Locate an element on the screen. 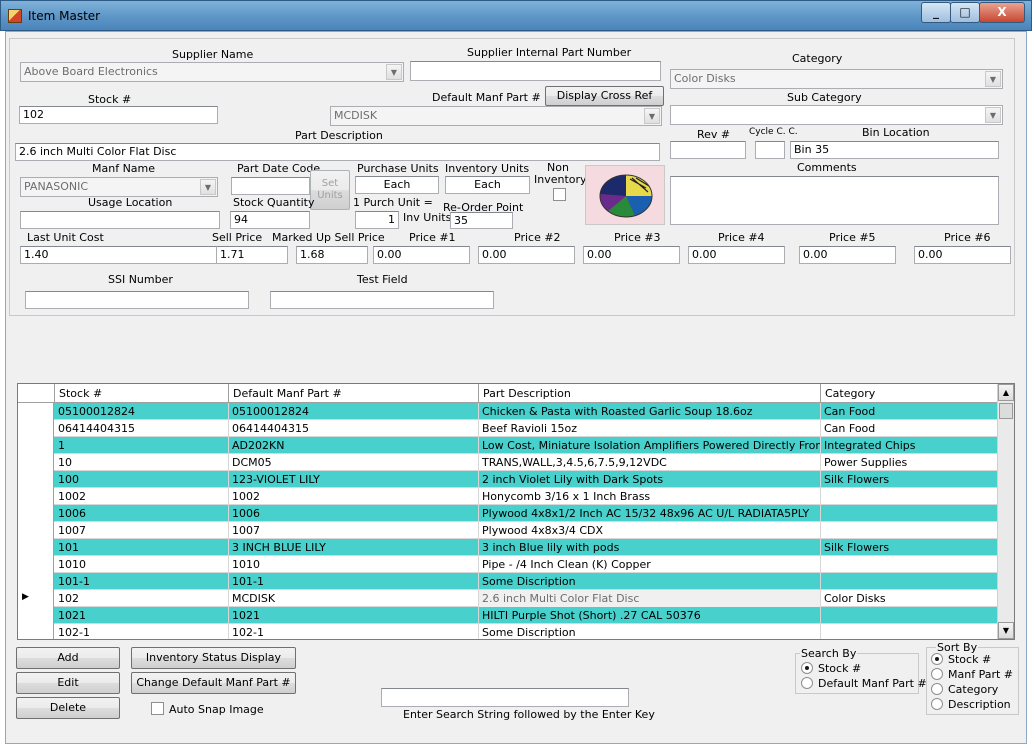 The width and height of the screenshot is (1032, 749). usage-location-input is located at coordinates (120, 220).